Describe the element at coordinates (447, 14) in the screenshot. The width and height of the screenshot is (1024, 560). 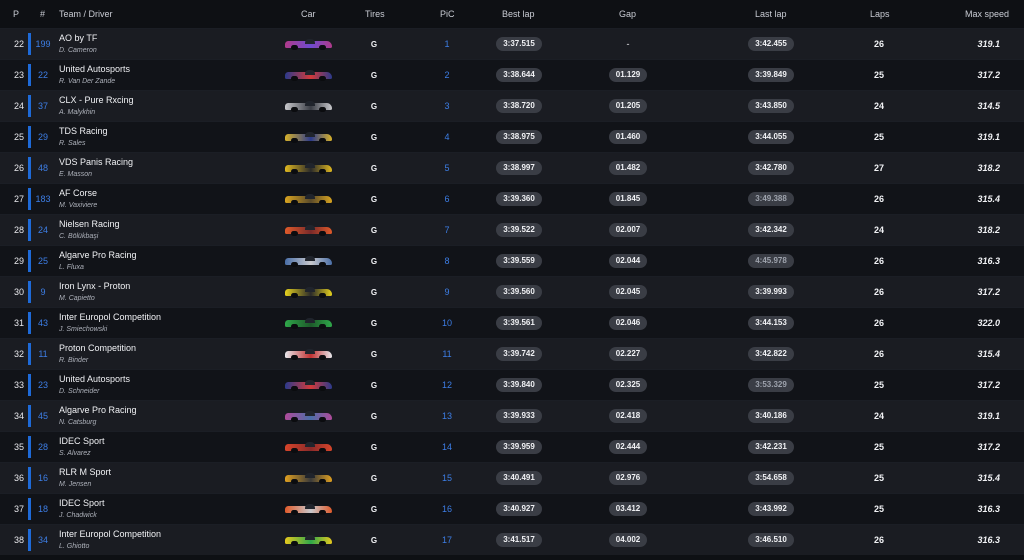
I see `header-pic: PiC` at that location.